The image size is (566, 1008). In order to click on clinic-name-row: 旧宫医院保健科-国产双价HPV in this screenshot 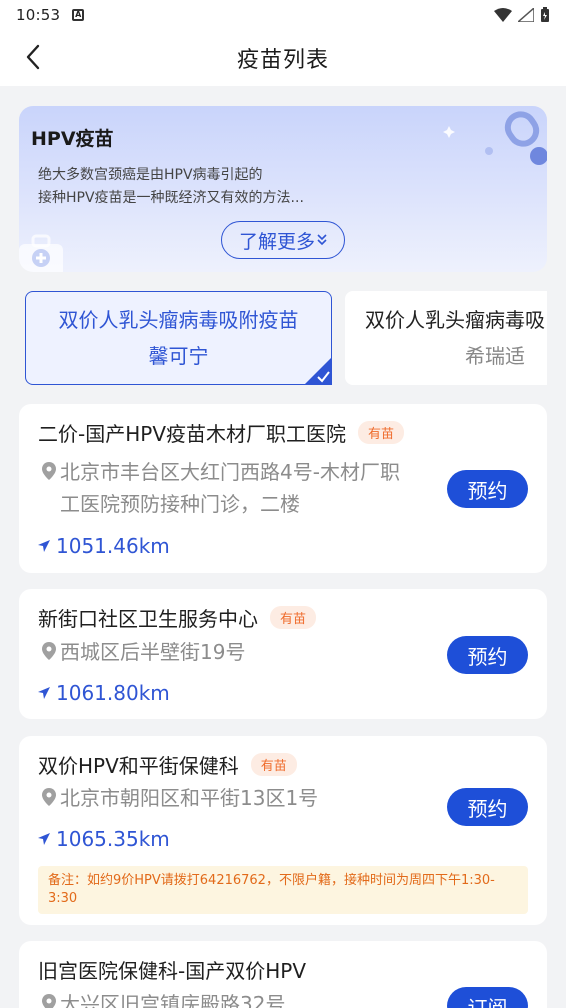, I will do `click(172, 969)`.